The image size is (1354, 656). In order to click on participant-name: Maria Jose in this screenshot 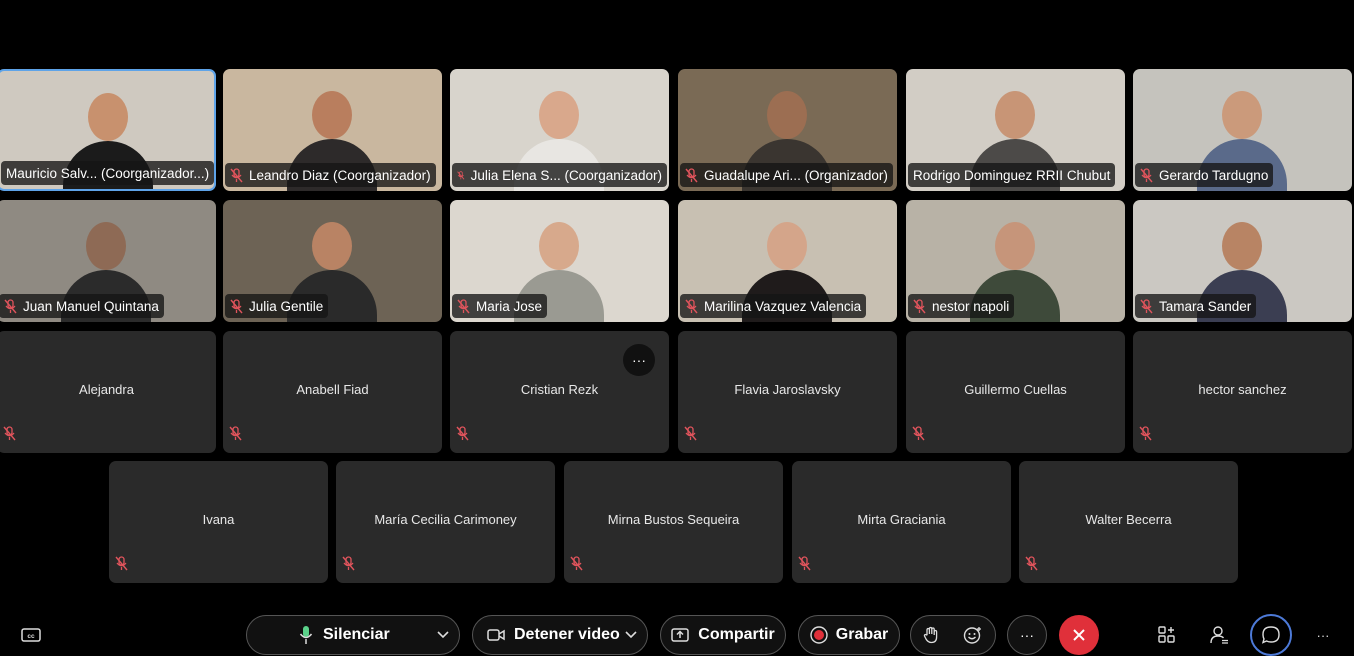, I will do `click(509, 306)`.